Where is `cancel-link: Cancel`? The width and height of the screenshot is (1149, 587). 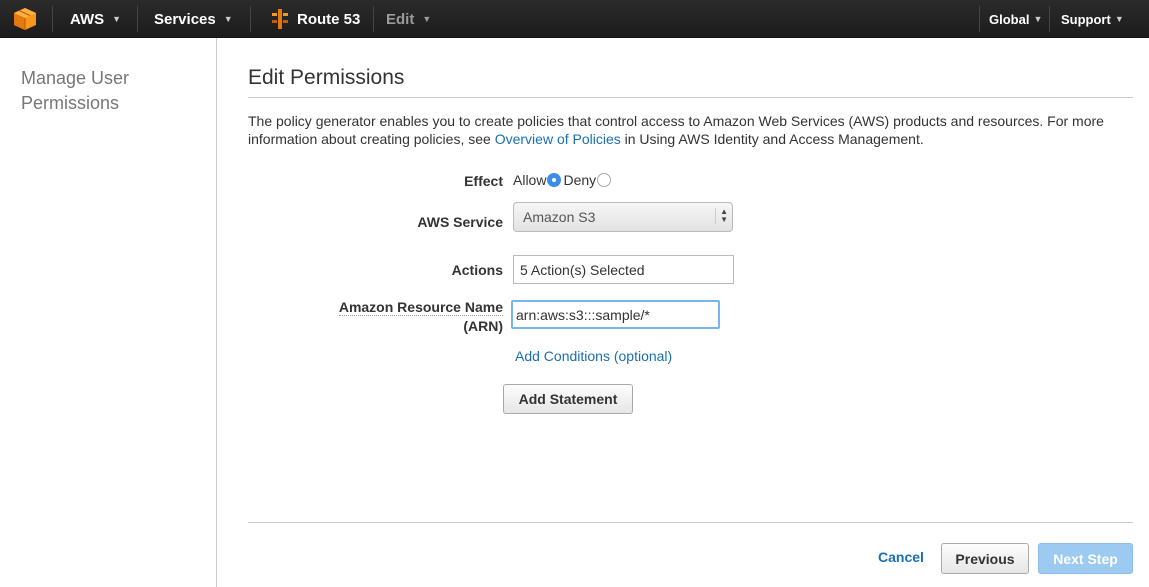 cancel-link: Cancel is located at coordinates (901, 557).